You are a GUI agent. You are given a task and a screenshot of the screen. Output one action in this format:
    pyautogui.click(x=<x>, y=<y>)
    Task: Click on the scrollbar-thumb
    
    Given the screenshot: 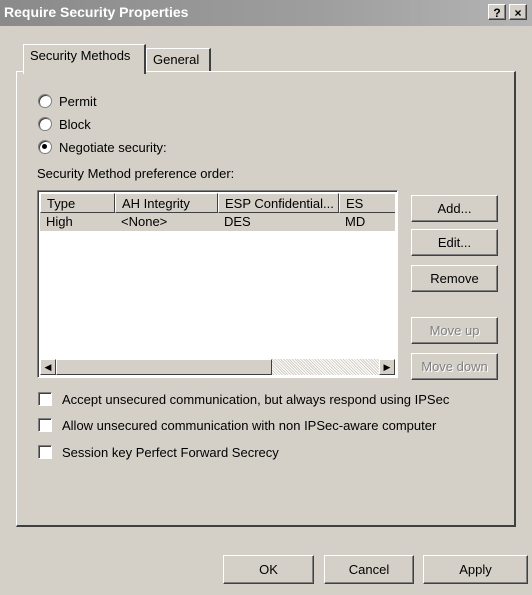 What is the action you would take?
    pyautogui.click(x=164, y=367)
    